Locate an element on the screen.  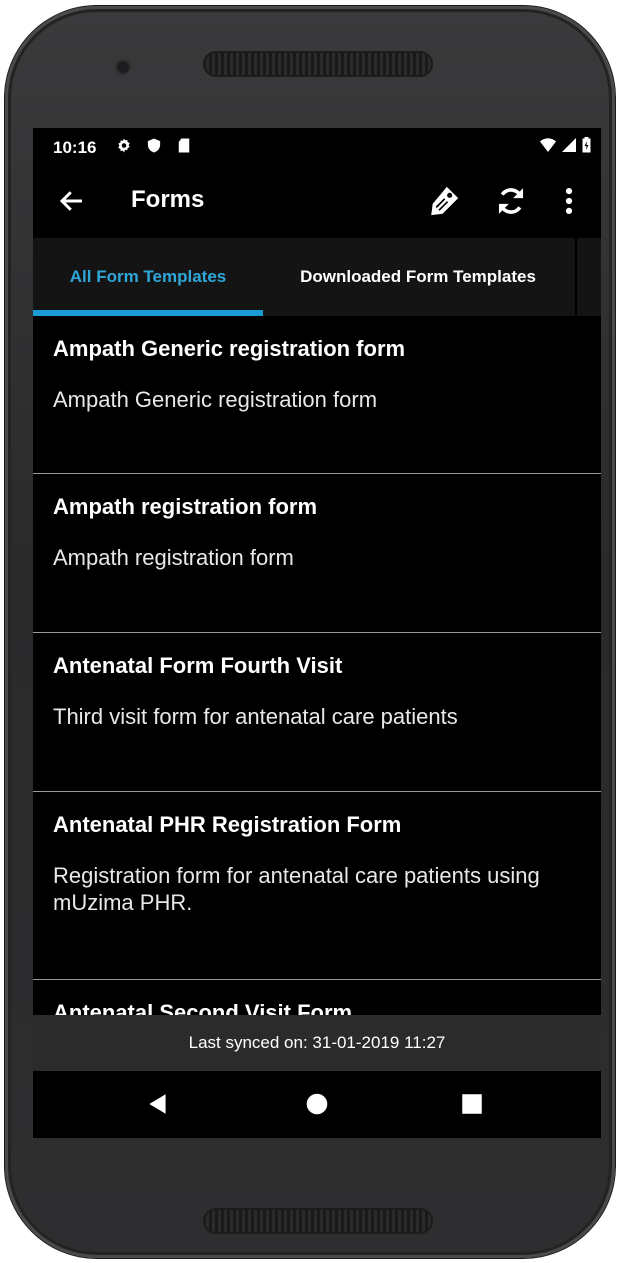
back-arrow-icon is located at coordinates (72, 201).